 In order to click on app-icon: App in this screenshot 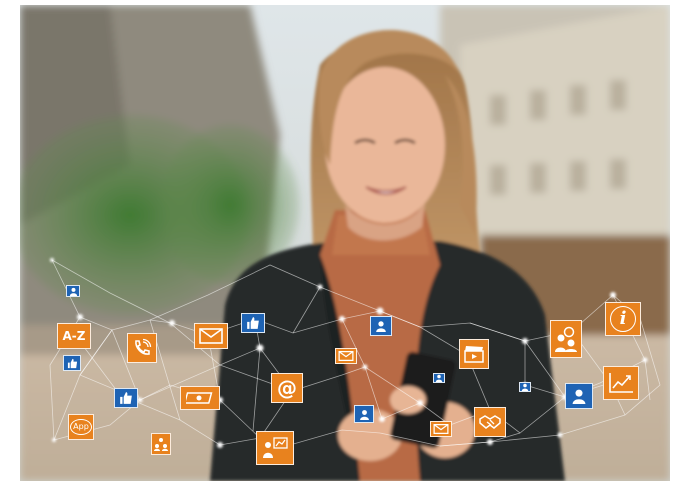, I will do `click(81, 427)`.